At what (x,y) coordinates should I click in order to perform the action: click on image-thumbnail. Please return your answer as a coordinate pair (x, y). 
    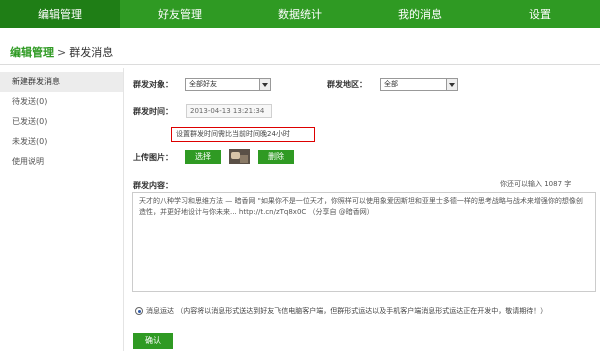
    Looking at the image, I should click on (239, 156).